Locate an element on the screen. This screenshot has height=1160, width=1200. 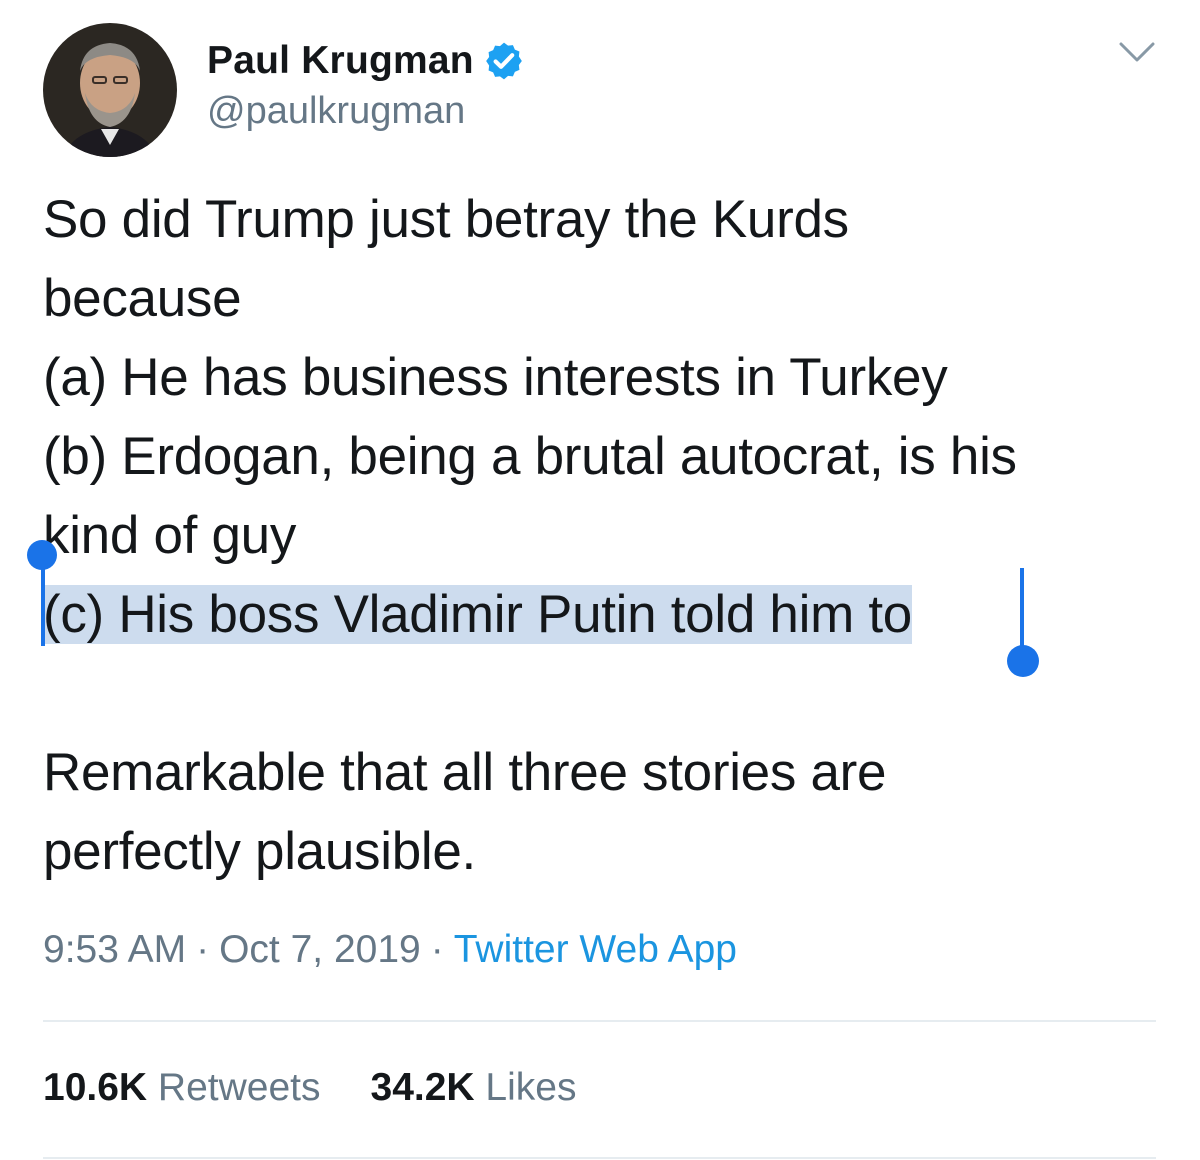
likes-stat: 34.2K Likes is located at coordinates (474, 1087).